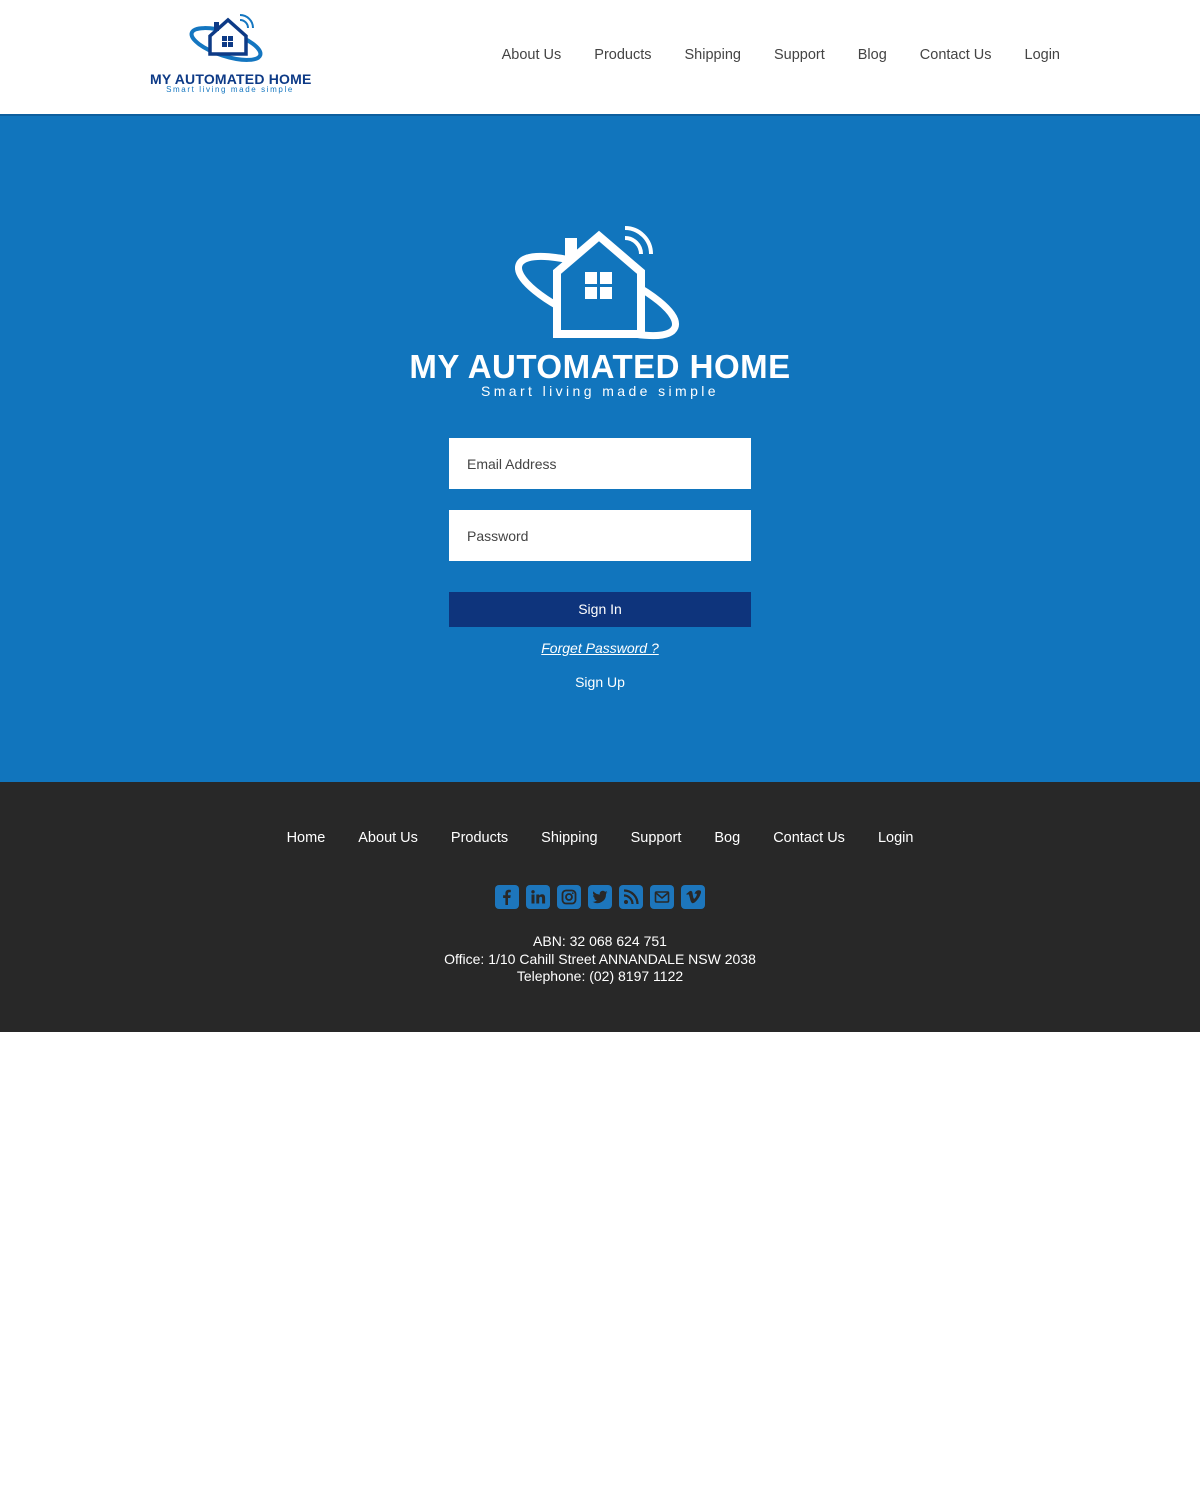  Describe the element at coordinates (569, 897) in the screenshot. I see `instagram-icon` at that location.